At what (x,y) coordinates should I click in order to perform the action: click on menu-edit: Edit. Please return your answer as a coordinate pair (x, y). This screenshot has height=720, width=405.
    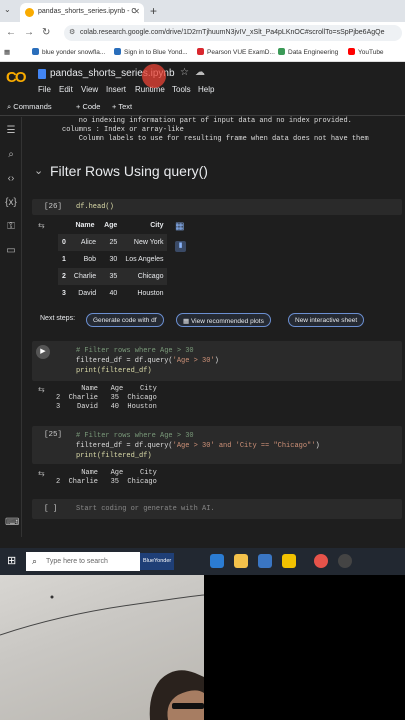
    Looking at the image, I should click on (66, 89).